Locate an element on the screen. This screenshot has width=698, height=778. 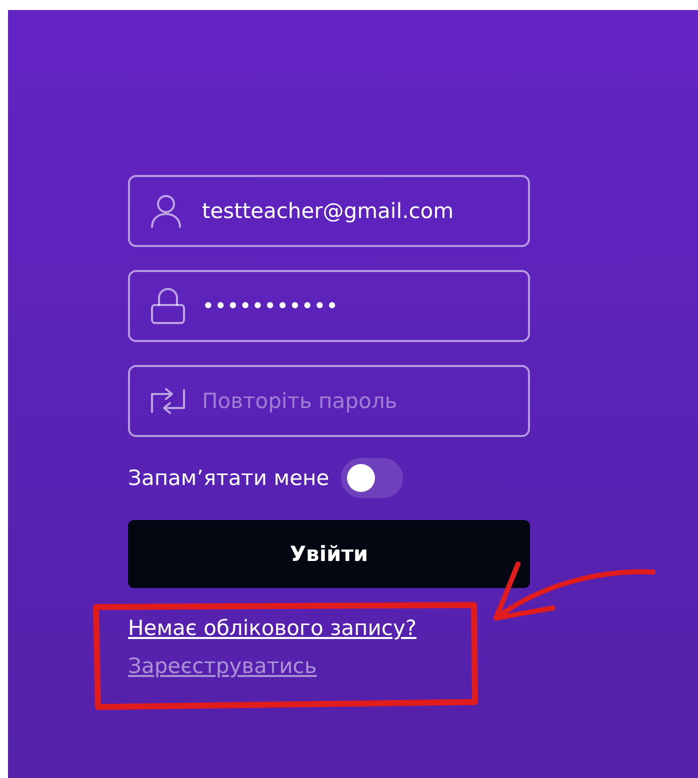
register-link: Зареєструватись is located at coordinates (222, 666).